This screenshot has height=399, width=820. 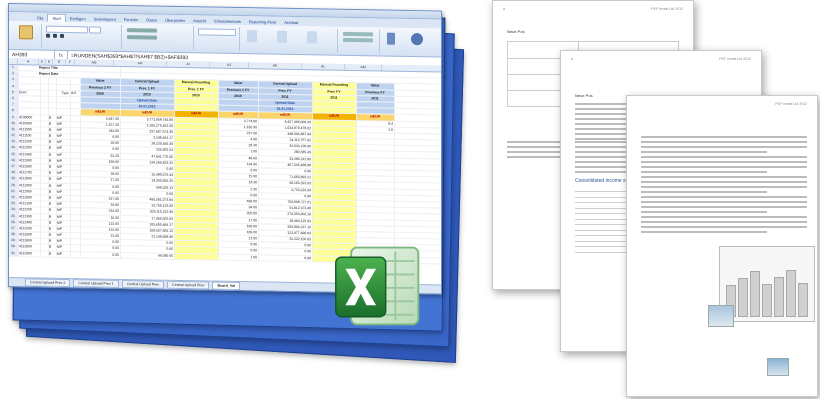 I want to click on table-cell: 105,605,484.17, so click(x=148, y=224).